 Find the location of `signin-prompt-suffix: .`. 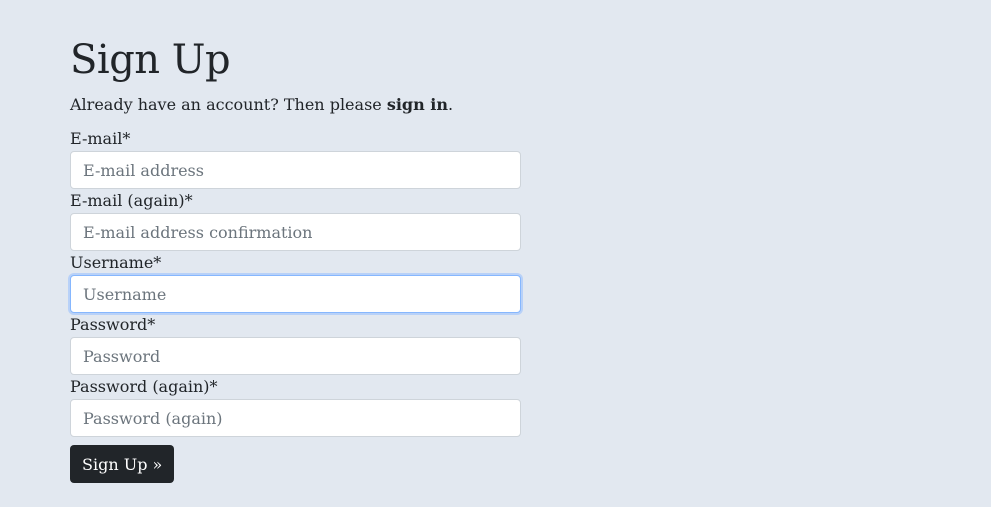

signin-prompt-suffix: . is located at coordinates (451, 104).